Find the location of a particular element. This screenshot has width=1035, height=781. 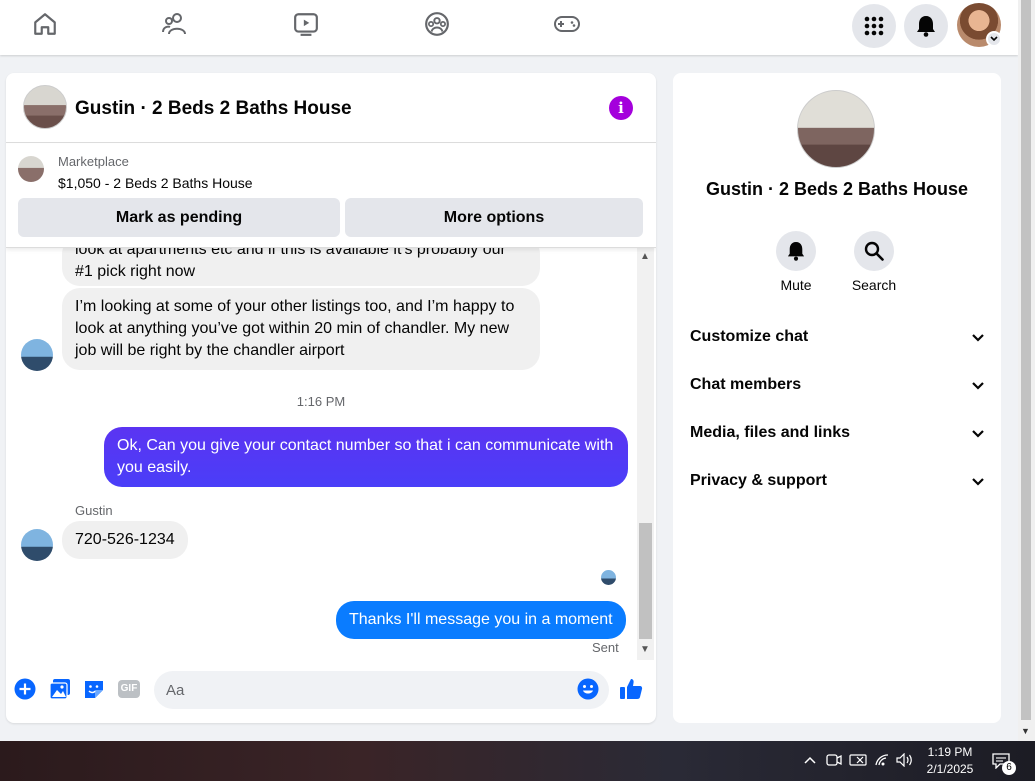

conversation-title: Gustin · 2 Beds 2 Baths House is located at coordinates (837, 189).